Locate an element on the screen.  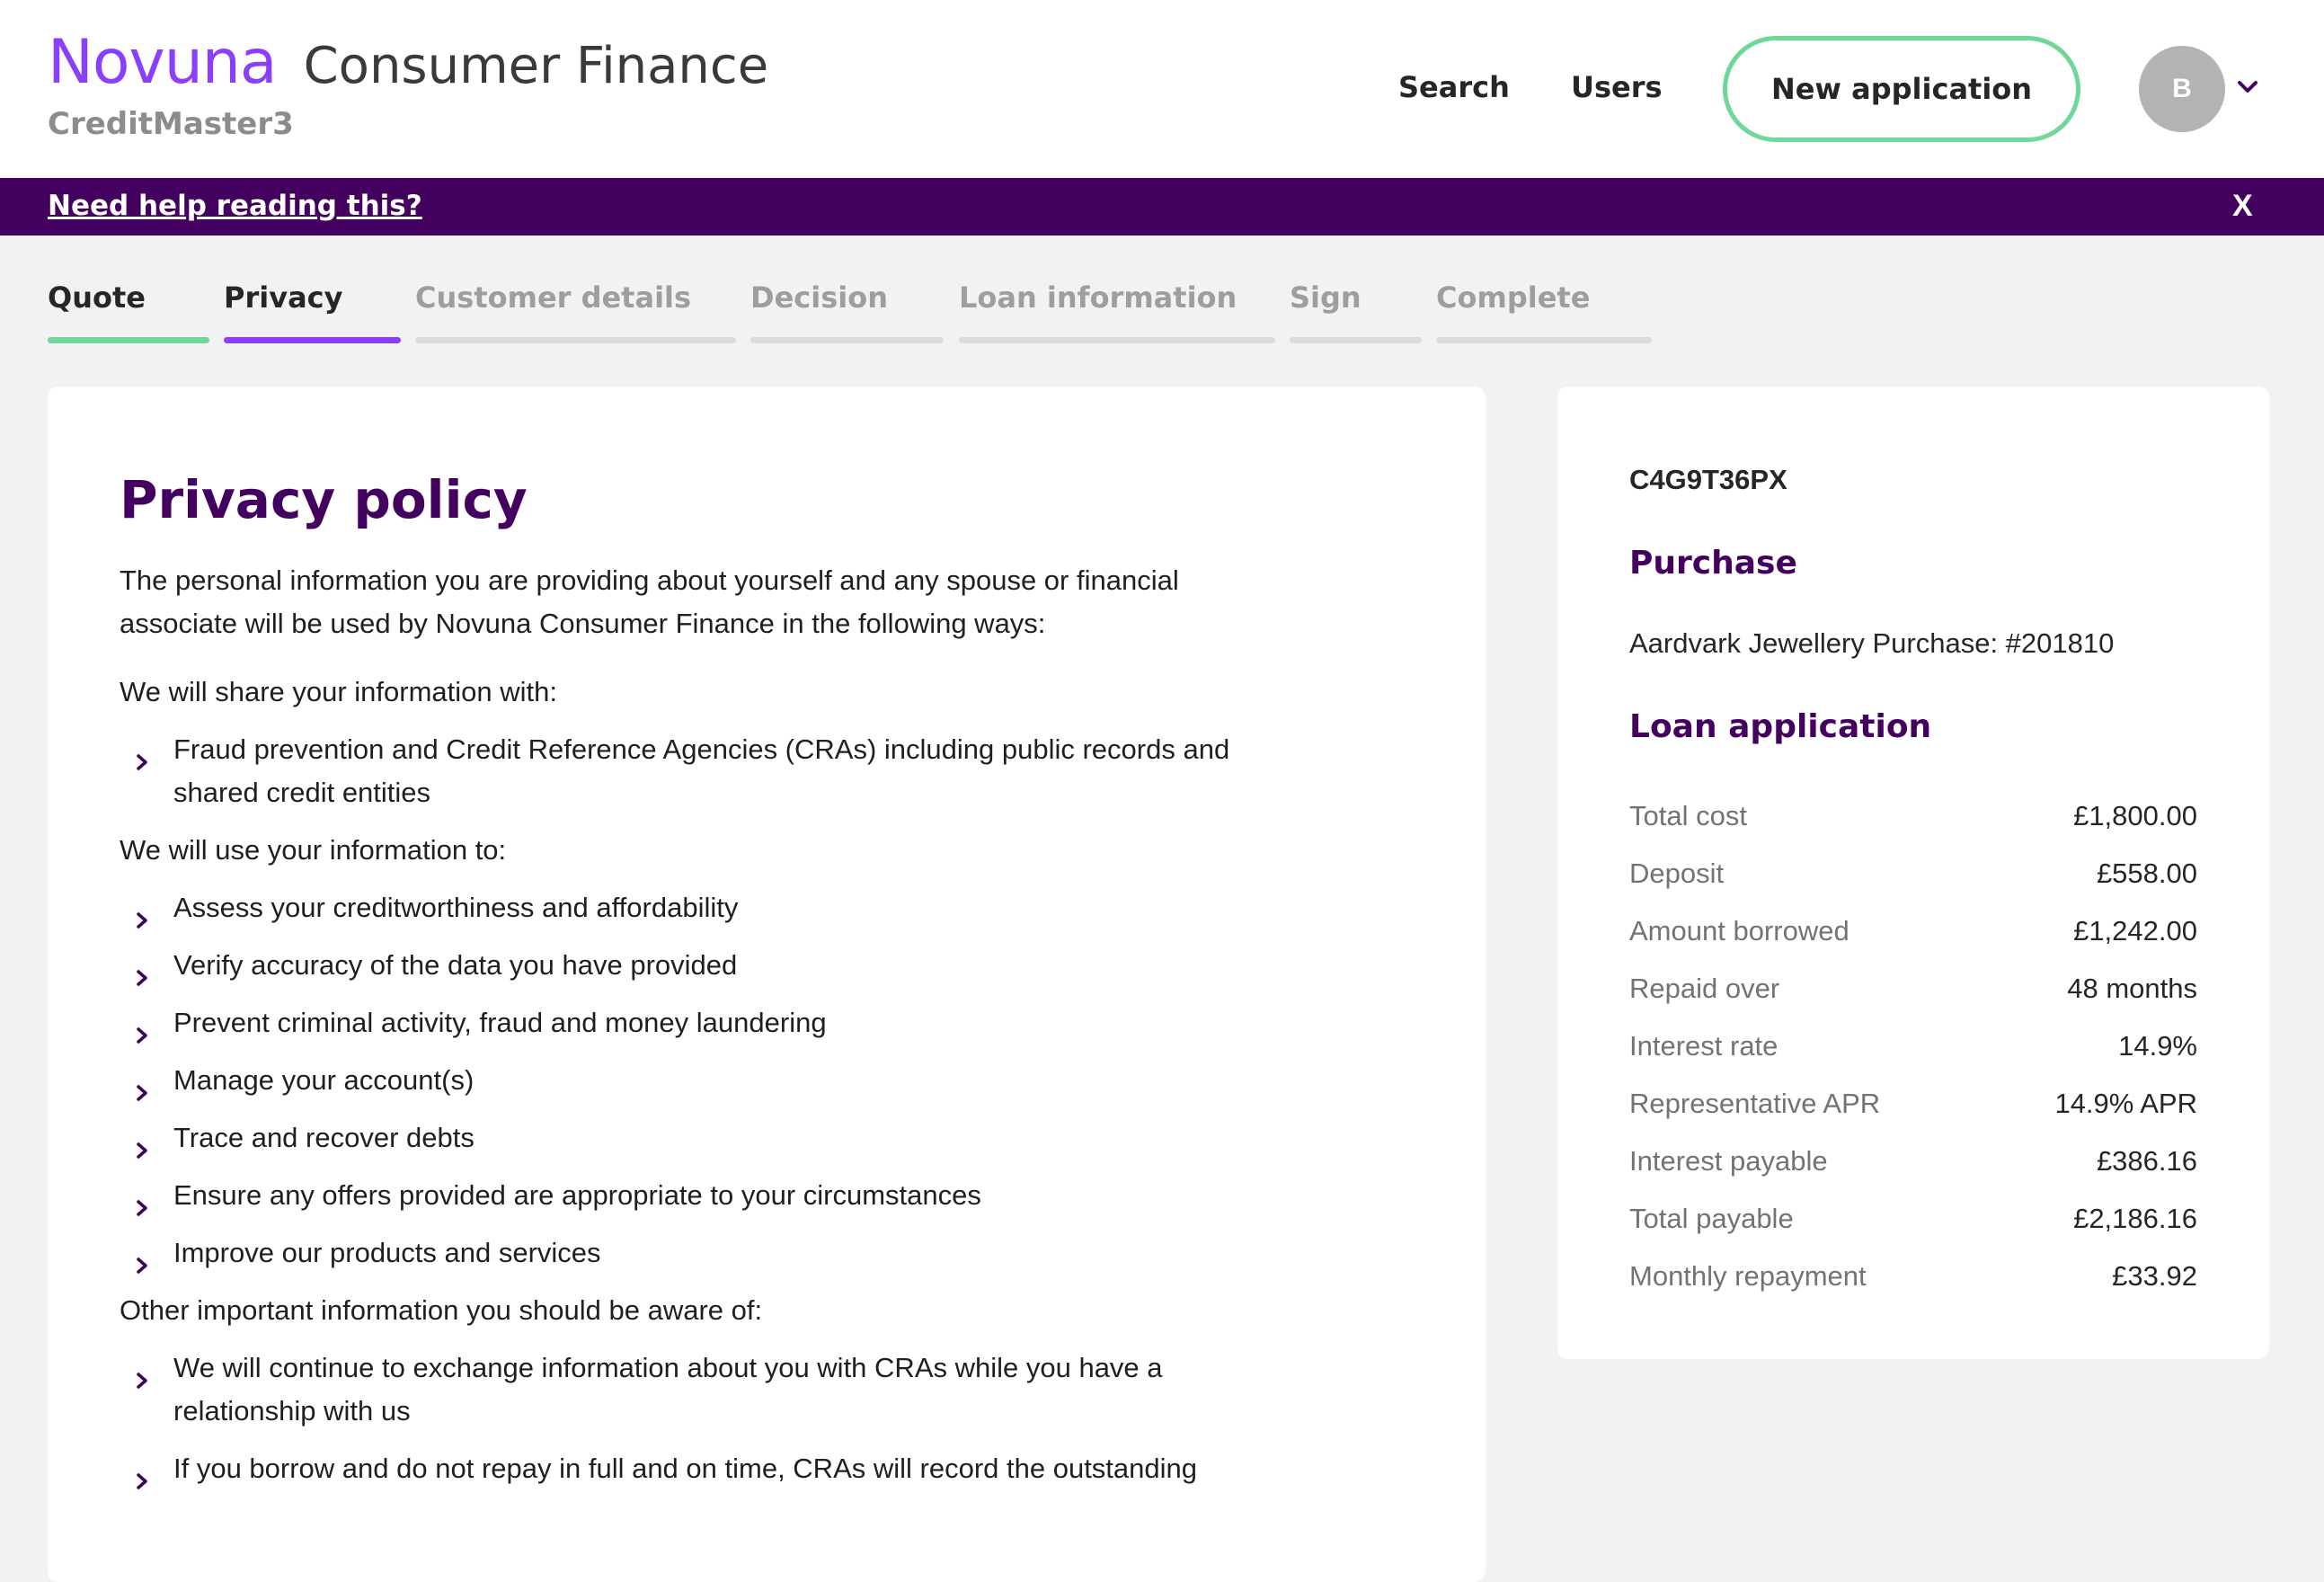
brand: Novuna Consumer Finance CreditMaster3 is located at coordinates (408, 84).